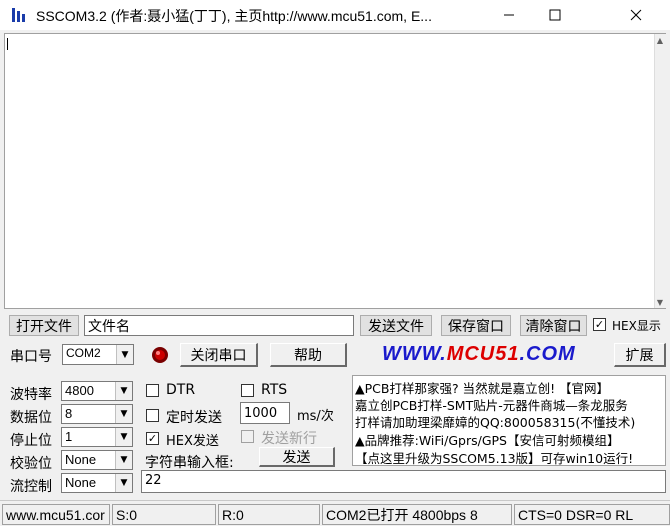  What do you see at coordinates (553, 325) in the screenshot?
I see `clear-window-button: 清除窗口` at bounding box center [553, 325].